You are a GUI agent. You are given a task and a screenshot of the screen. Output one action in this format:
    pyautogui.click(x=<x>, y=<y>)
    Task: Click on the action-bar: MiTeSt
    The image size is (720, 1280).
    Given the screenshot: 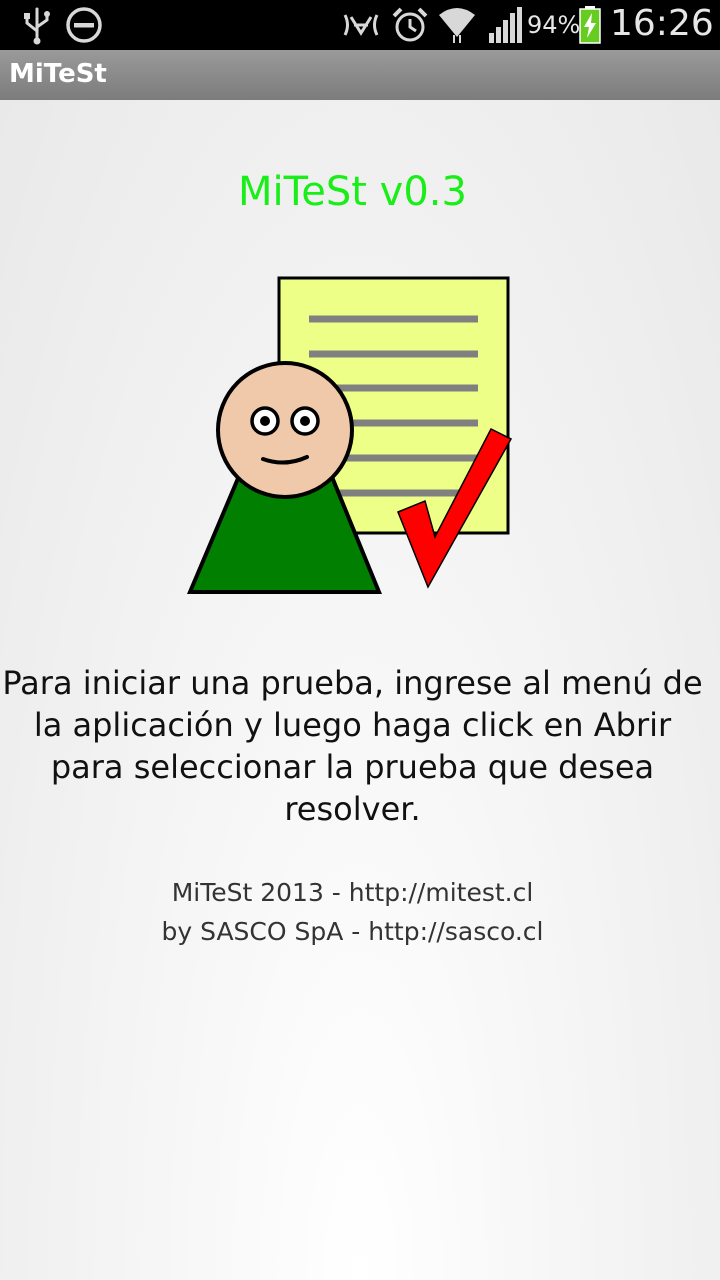 What is the action you would take?
    pyautogui.click(x=360, y=75)
    